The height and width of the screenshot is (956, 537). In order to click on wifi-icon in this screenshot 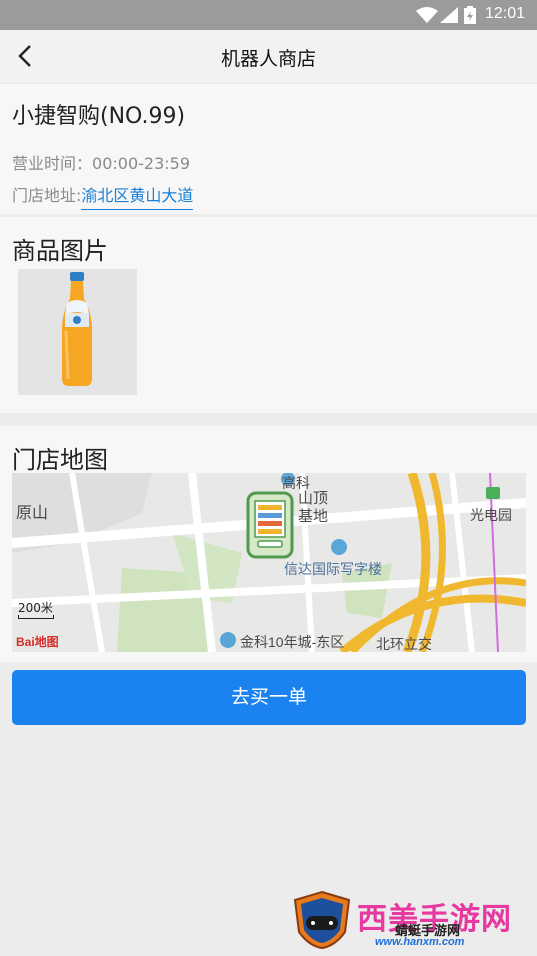, I will do `click(427, 15)`.